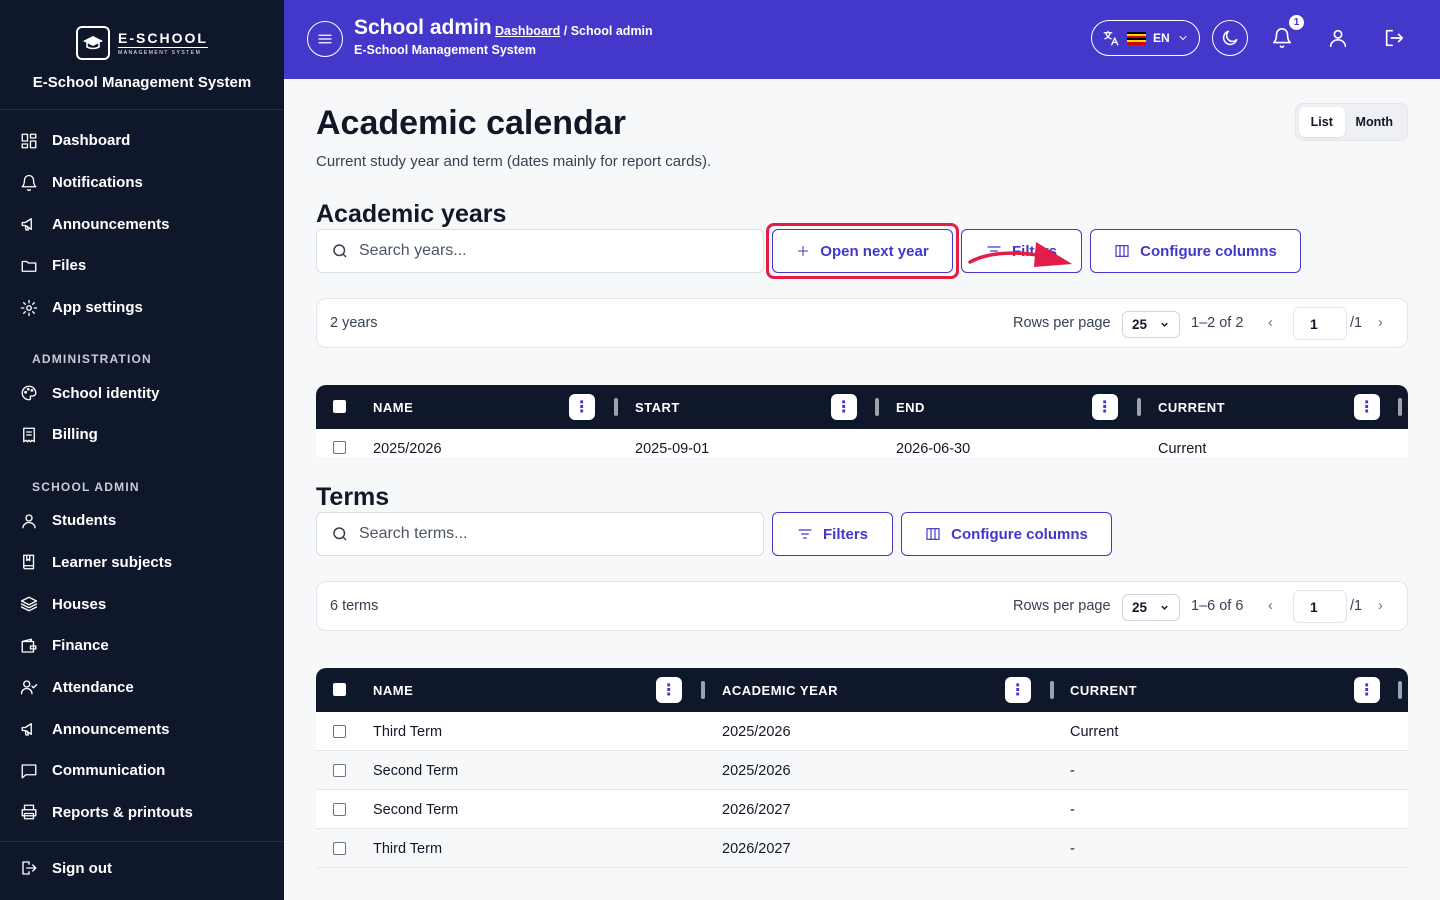 The image size is (1440, 900). I want to click on view-list-button: List, so click(1322, 122).